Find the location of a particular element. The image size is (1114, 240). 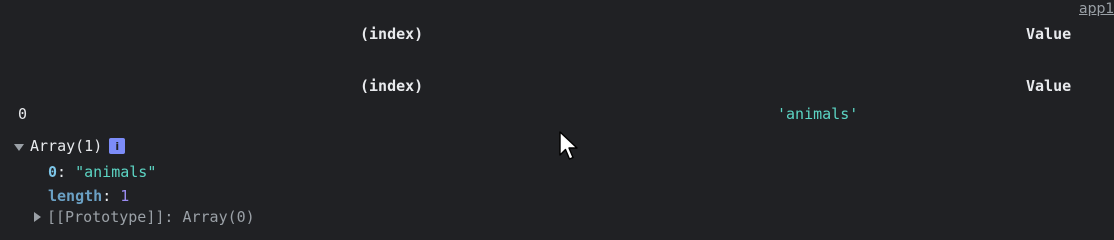

triangle-down-icon is located at coordinates (19, 147).